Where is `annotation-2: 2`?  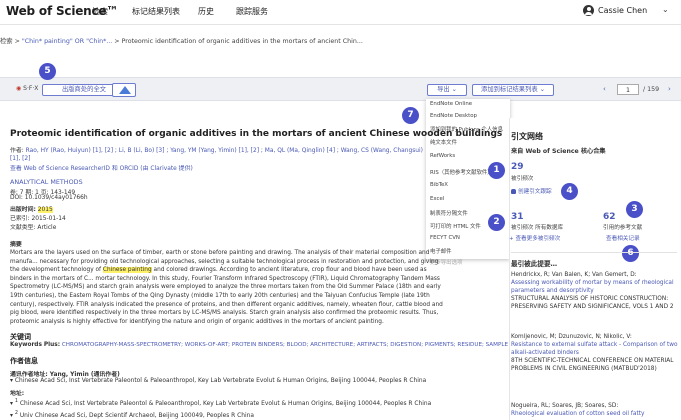
annotation-2: 2 is located at coordinates (496, 222).